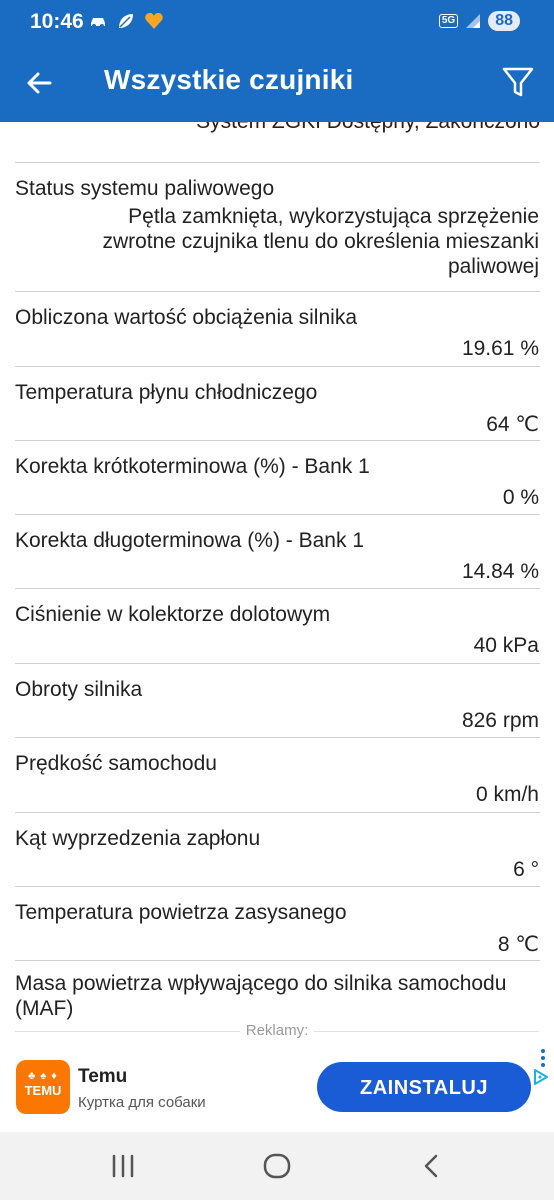 This screenshot has height=1200, width=554. I want to click on sensor-value: 40 kPa, so click(506, 645).